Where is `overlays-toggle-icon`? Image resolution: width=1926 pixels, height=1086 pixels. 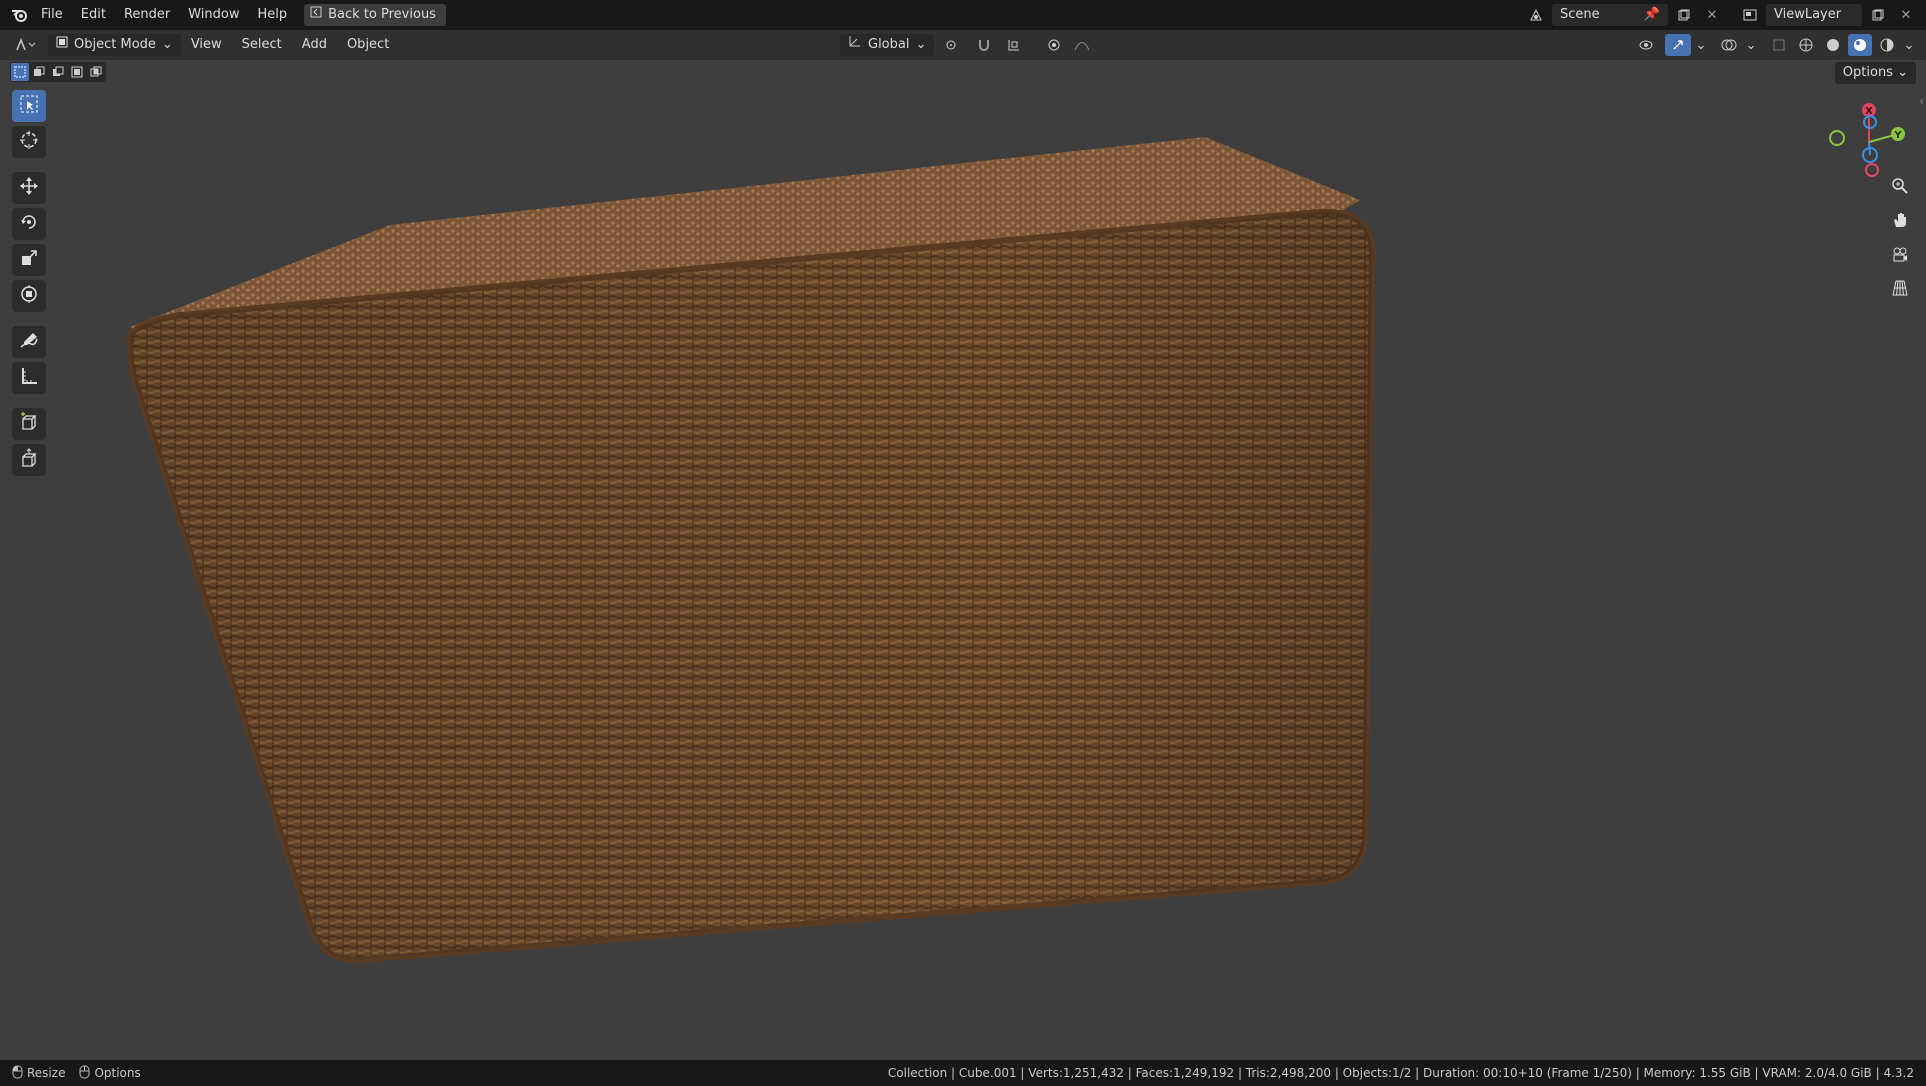
overlays-toggle-icon is located at coordinates (1729, 45).